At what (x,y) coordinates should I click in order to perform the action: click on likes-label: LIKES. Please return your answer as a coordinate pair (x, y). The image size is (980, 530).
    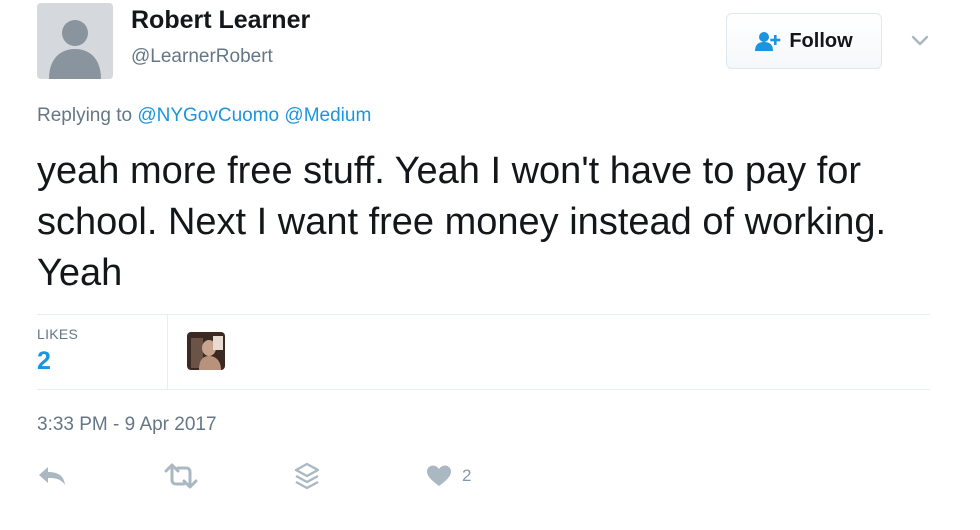
    Looking at the image, I should click on (58, 334).